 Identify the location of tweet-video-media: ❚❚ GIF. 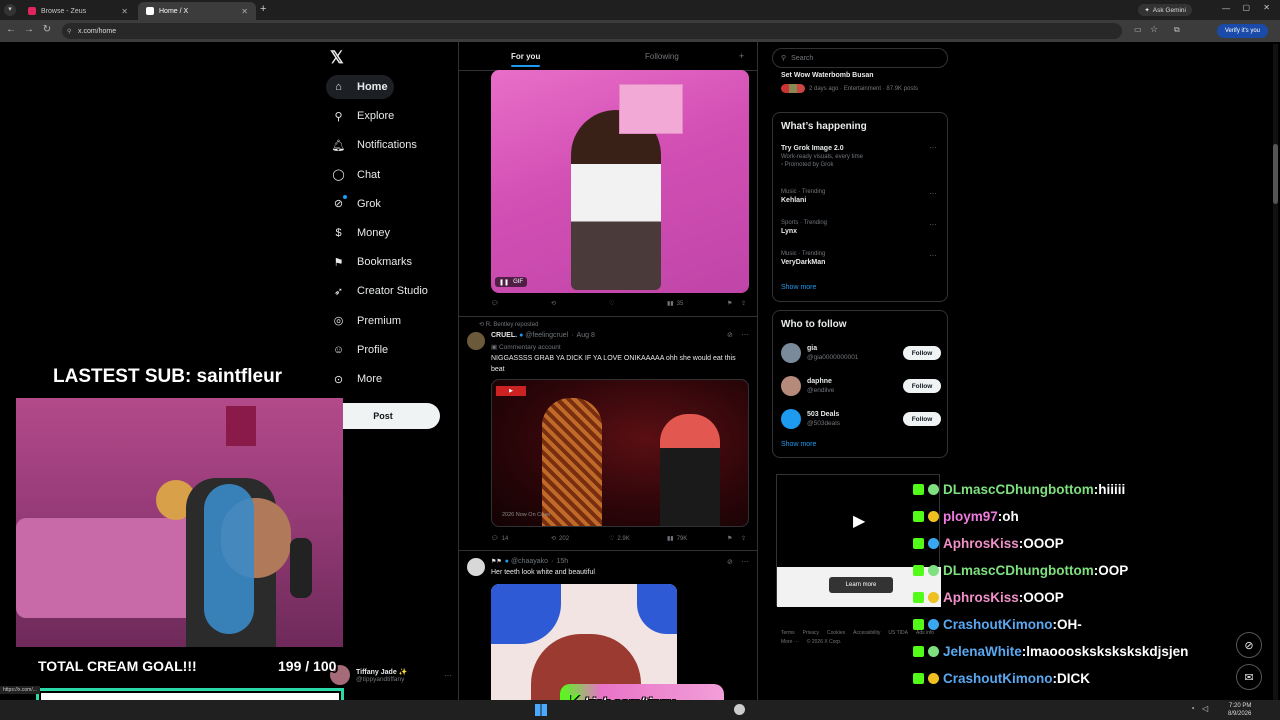
(620, 181).